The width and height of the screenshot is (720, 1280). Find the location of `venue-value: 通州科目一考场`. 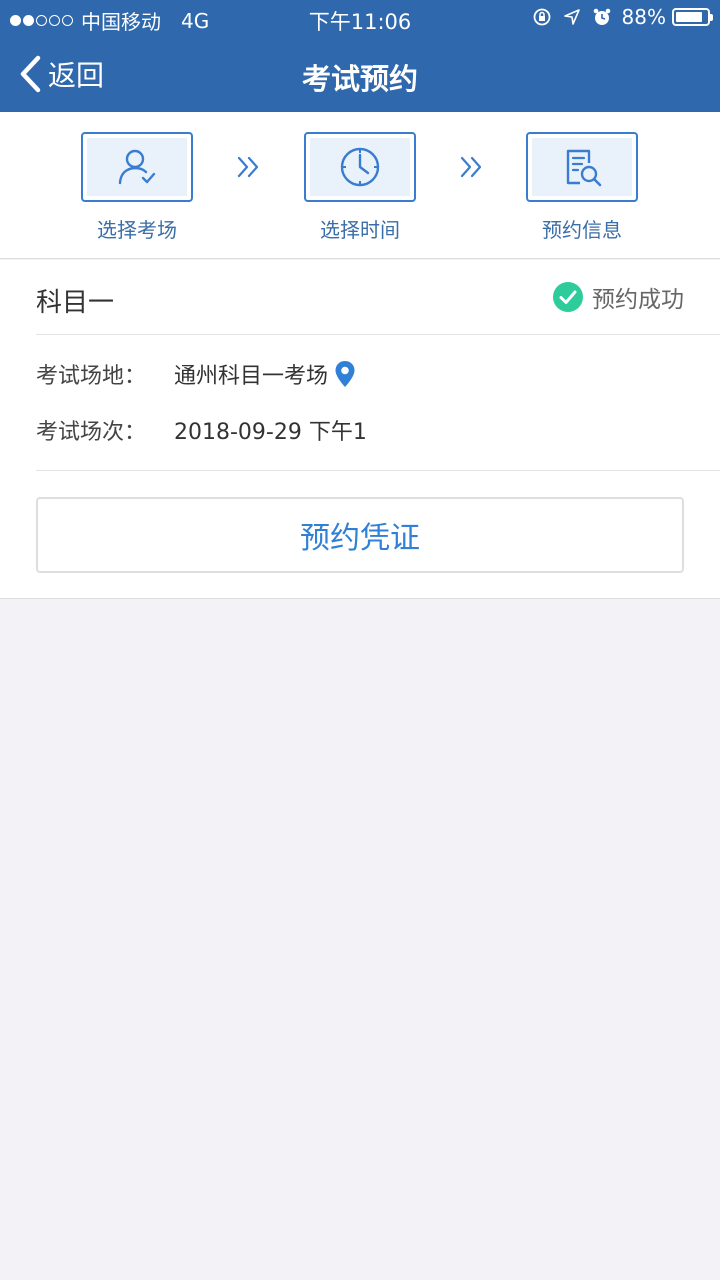

venue-value: 通州科目一考场 is located at coordinates (251, 374).